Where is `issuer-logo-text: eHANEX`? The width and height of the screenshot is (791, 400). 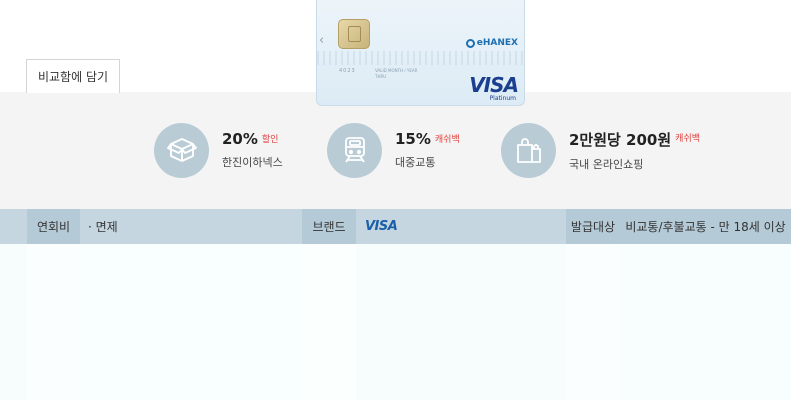
issuer-logo-text: eHANEX is located at coordinates (497, 43).